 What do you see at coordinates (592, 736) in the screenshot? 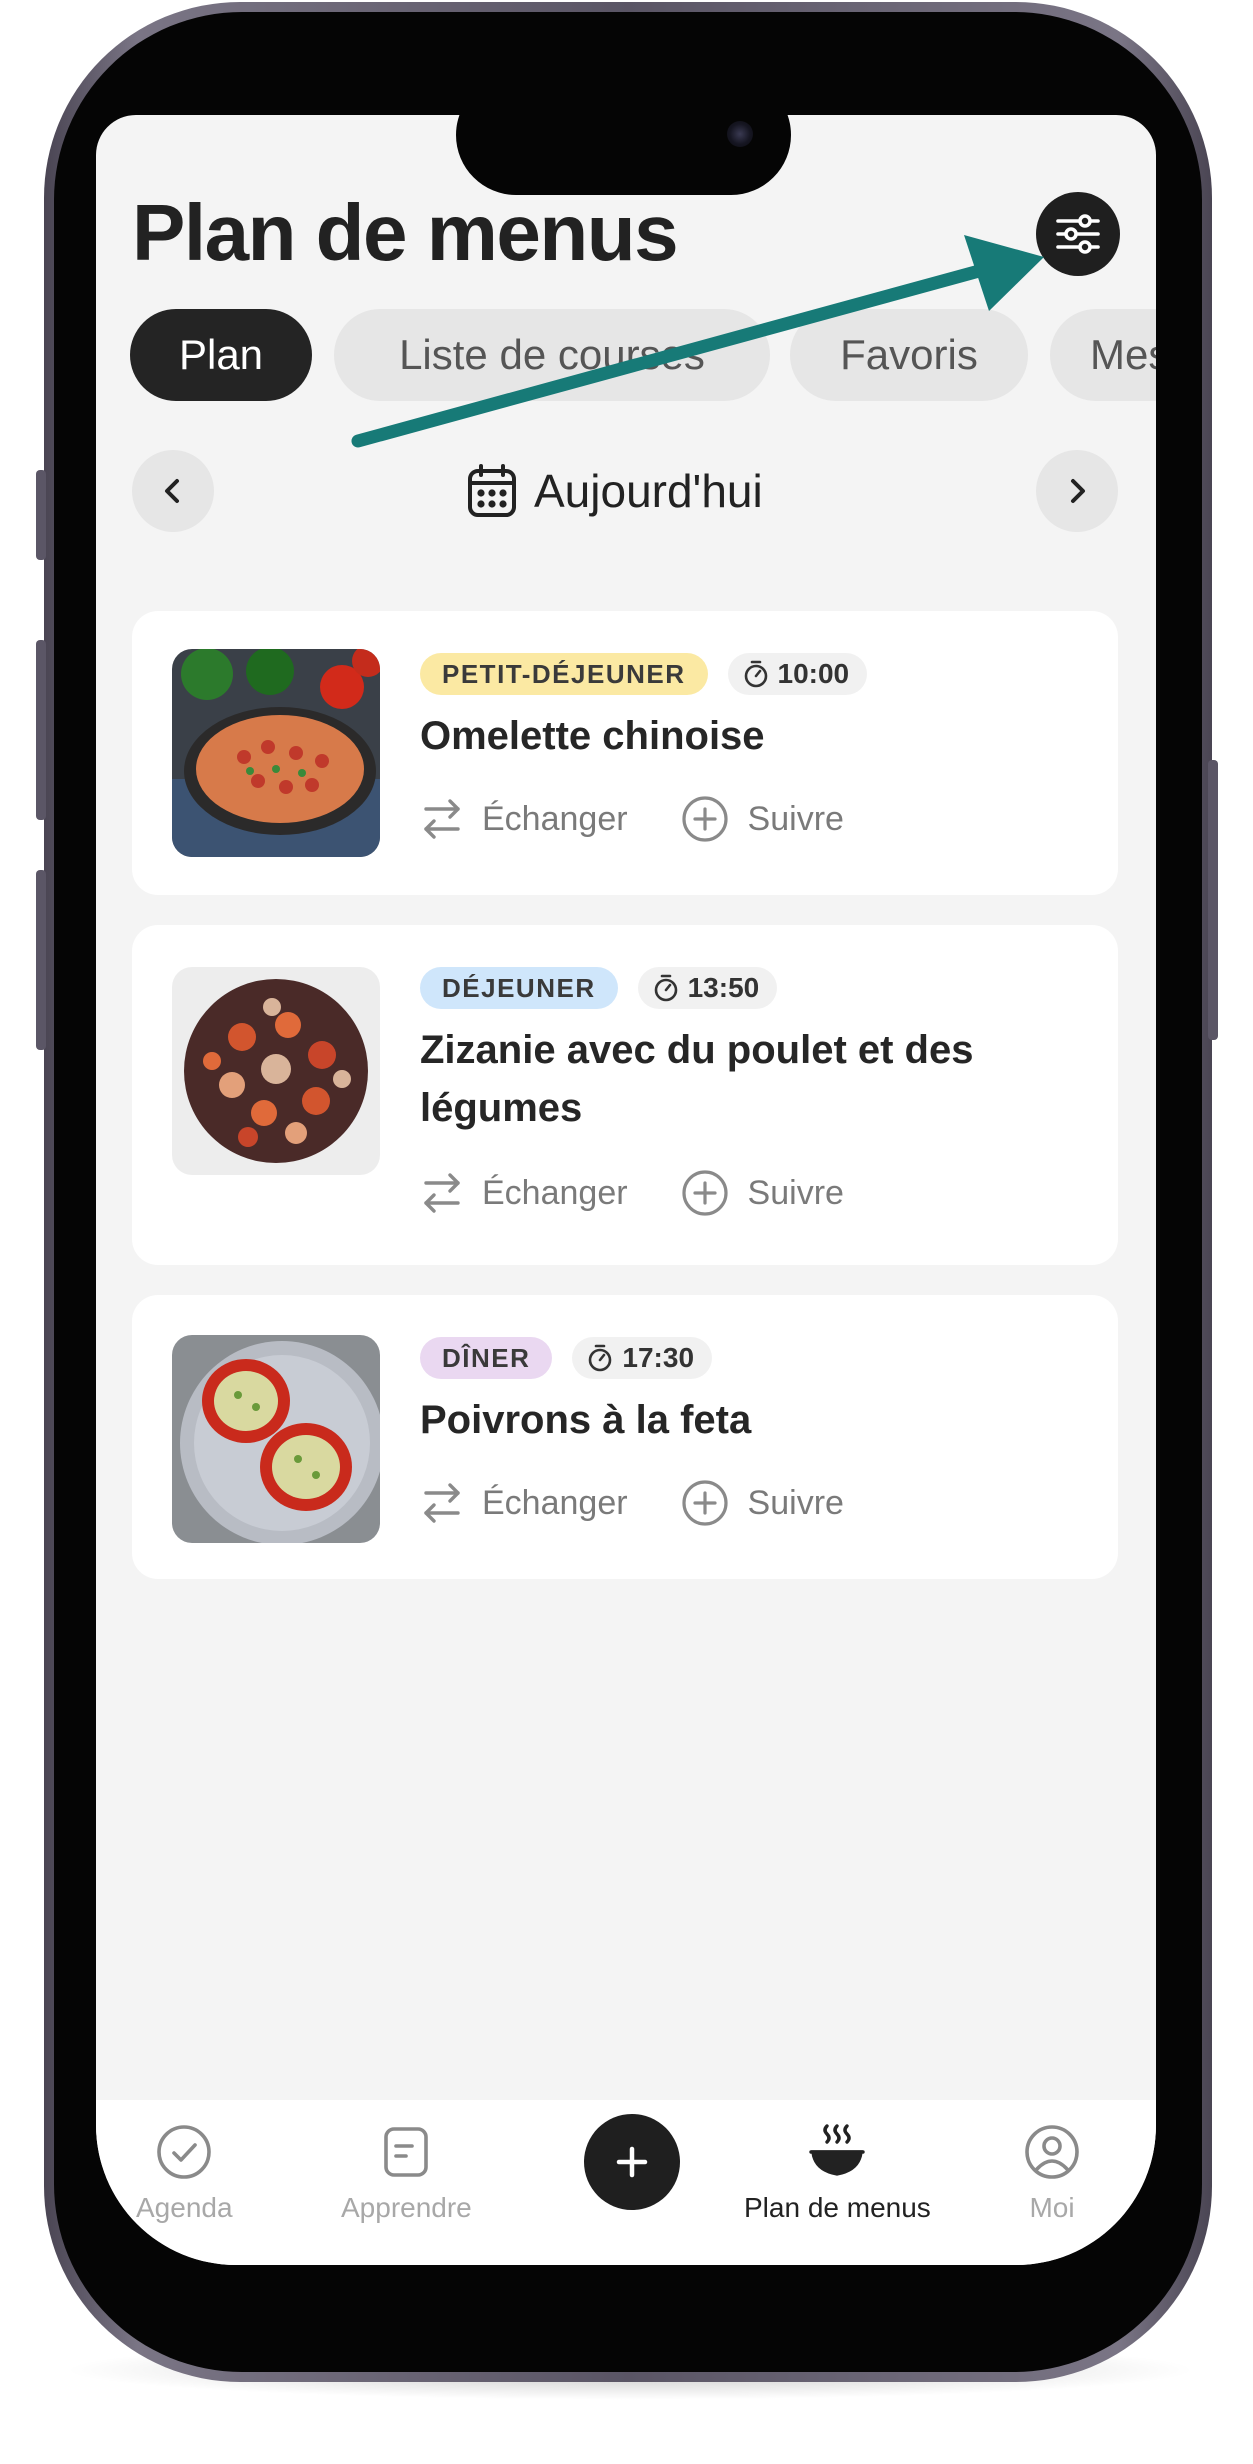
I see `meal-title: Omelette chinoise` at bounding box center [592, 736].